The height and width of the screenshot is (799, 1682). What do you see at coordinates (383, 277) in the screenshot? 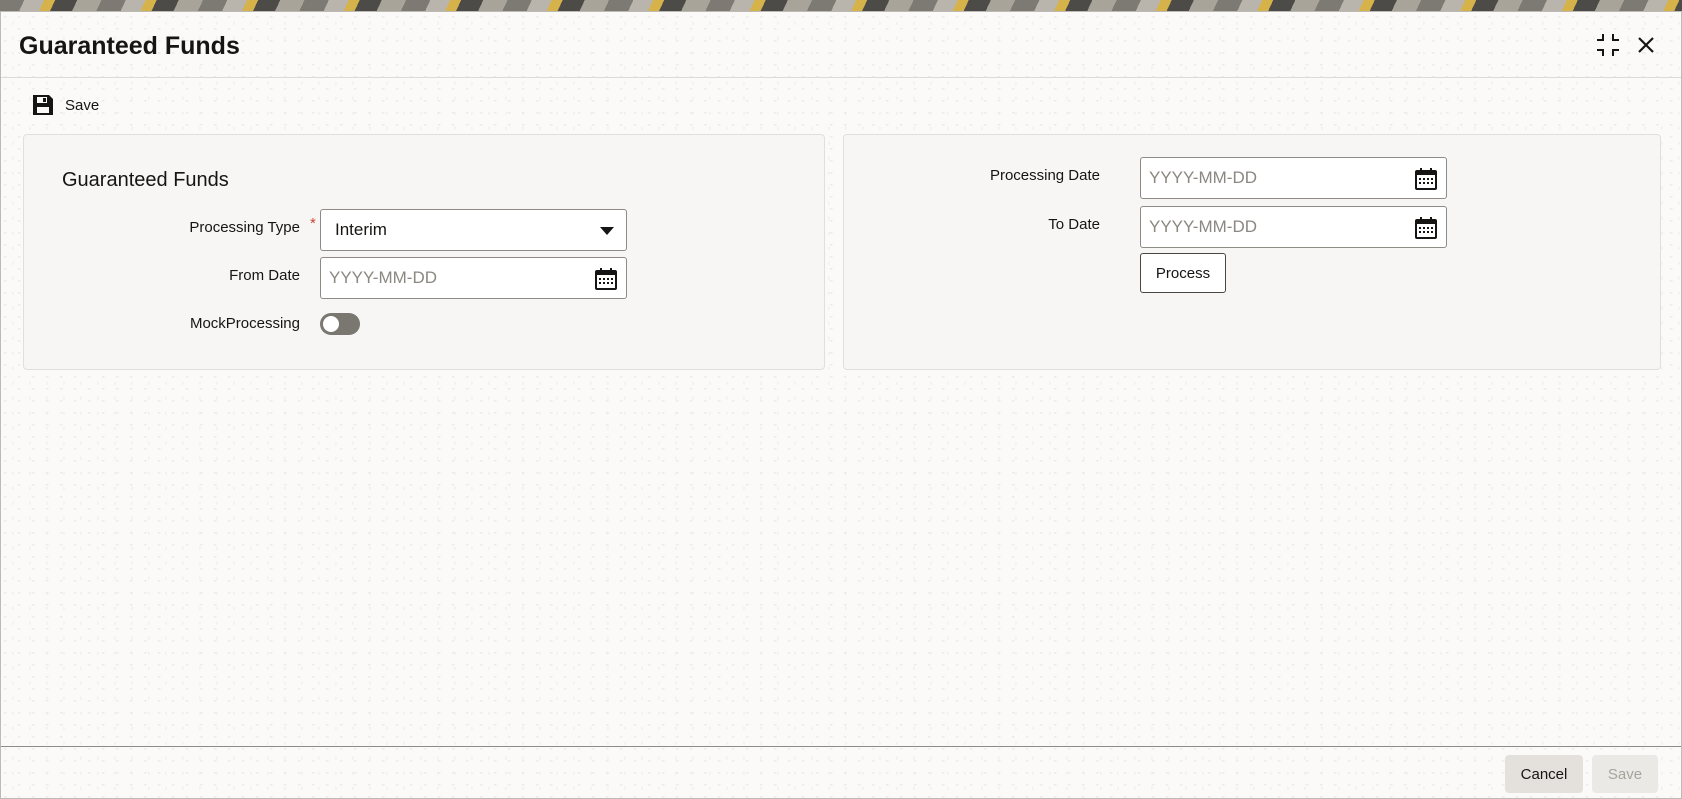
I see `from-date-placeholder: YYYY-MM-DD` at bounding box center [383, 277].